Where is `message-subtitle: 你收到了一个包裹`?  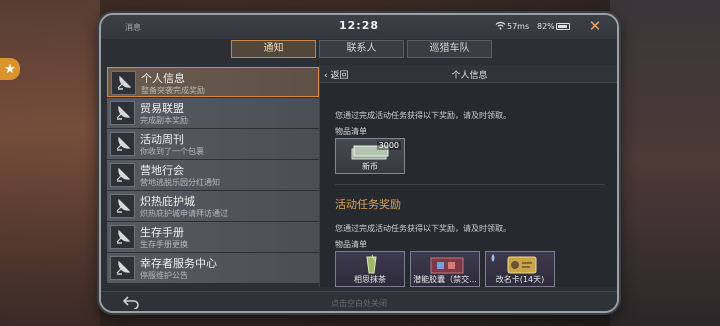
message-subtitle: 你收到了一个包裹 is located at coordinates (172, 151).